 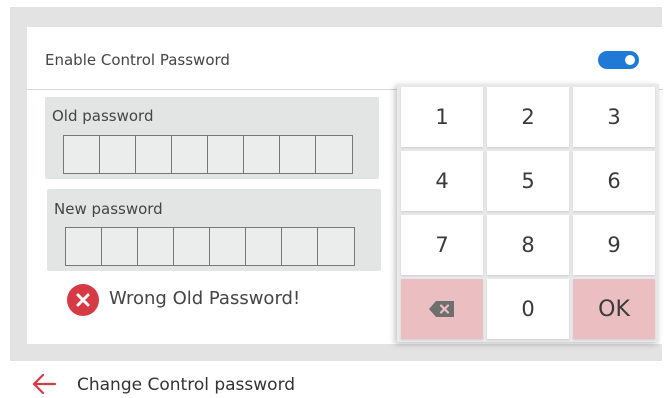 I want to click on page-title: Change Control password, so click(x=186, y=385).